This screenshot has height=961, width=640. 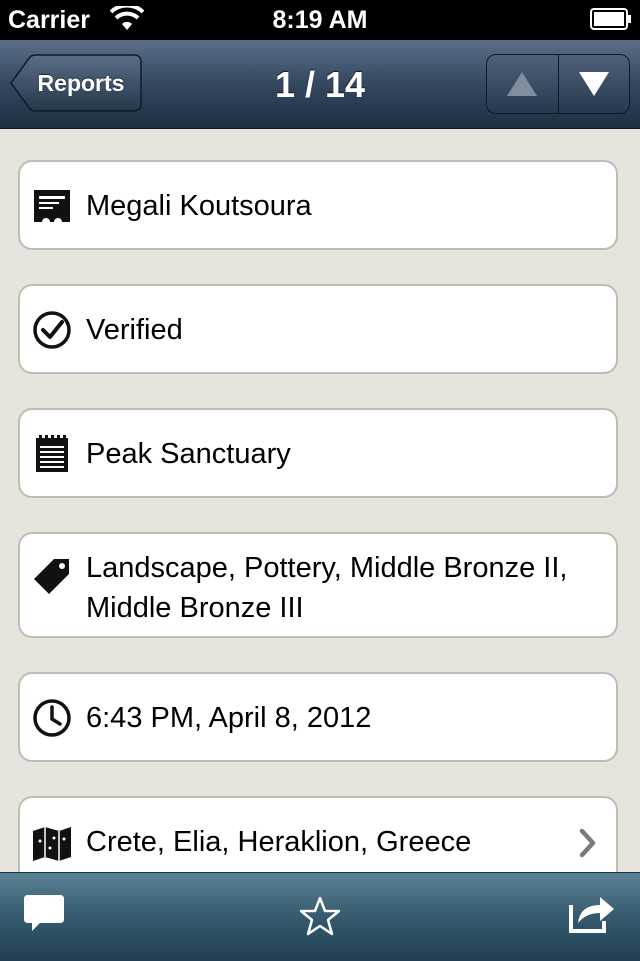 I want to click on verification-status: Verified, so click(x=134, y=330).